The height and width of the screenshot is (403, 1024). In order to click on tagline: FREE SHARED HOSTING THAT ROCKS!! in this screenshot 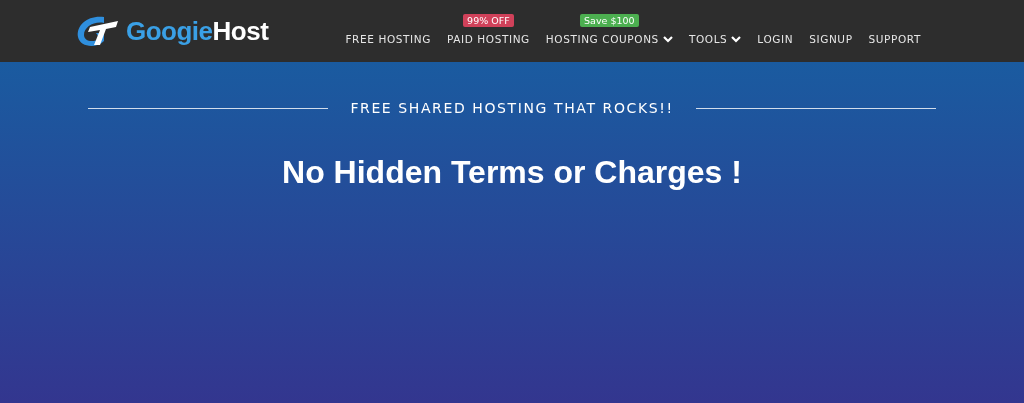, I will do `click(512, 108)`.